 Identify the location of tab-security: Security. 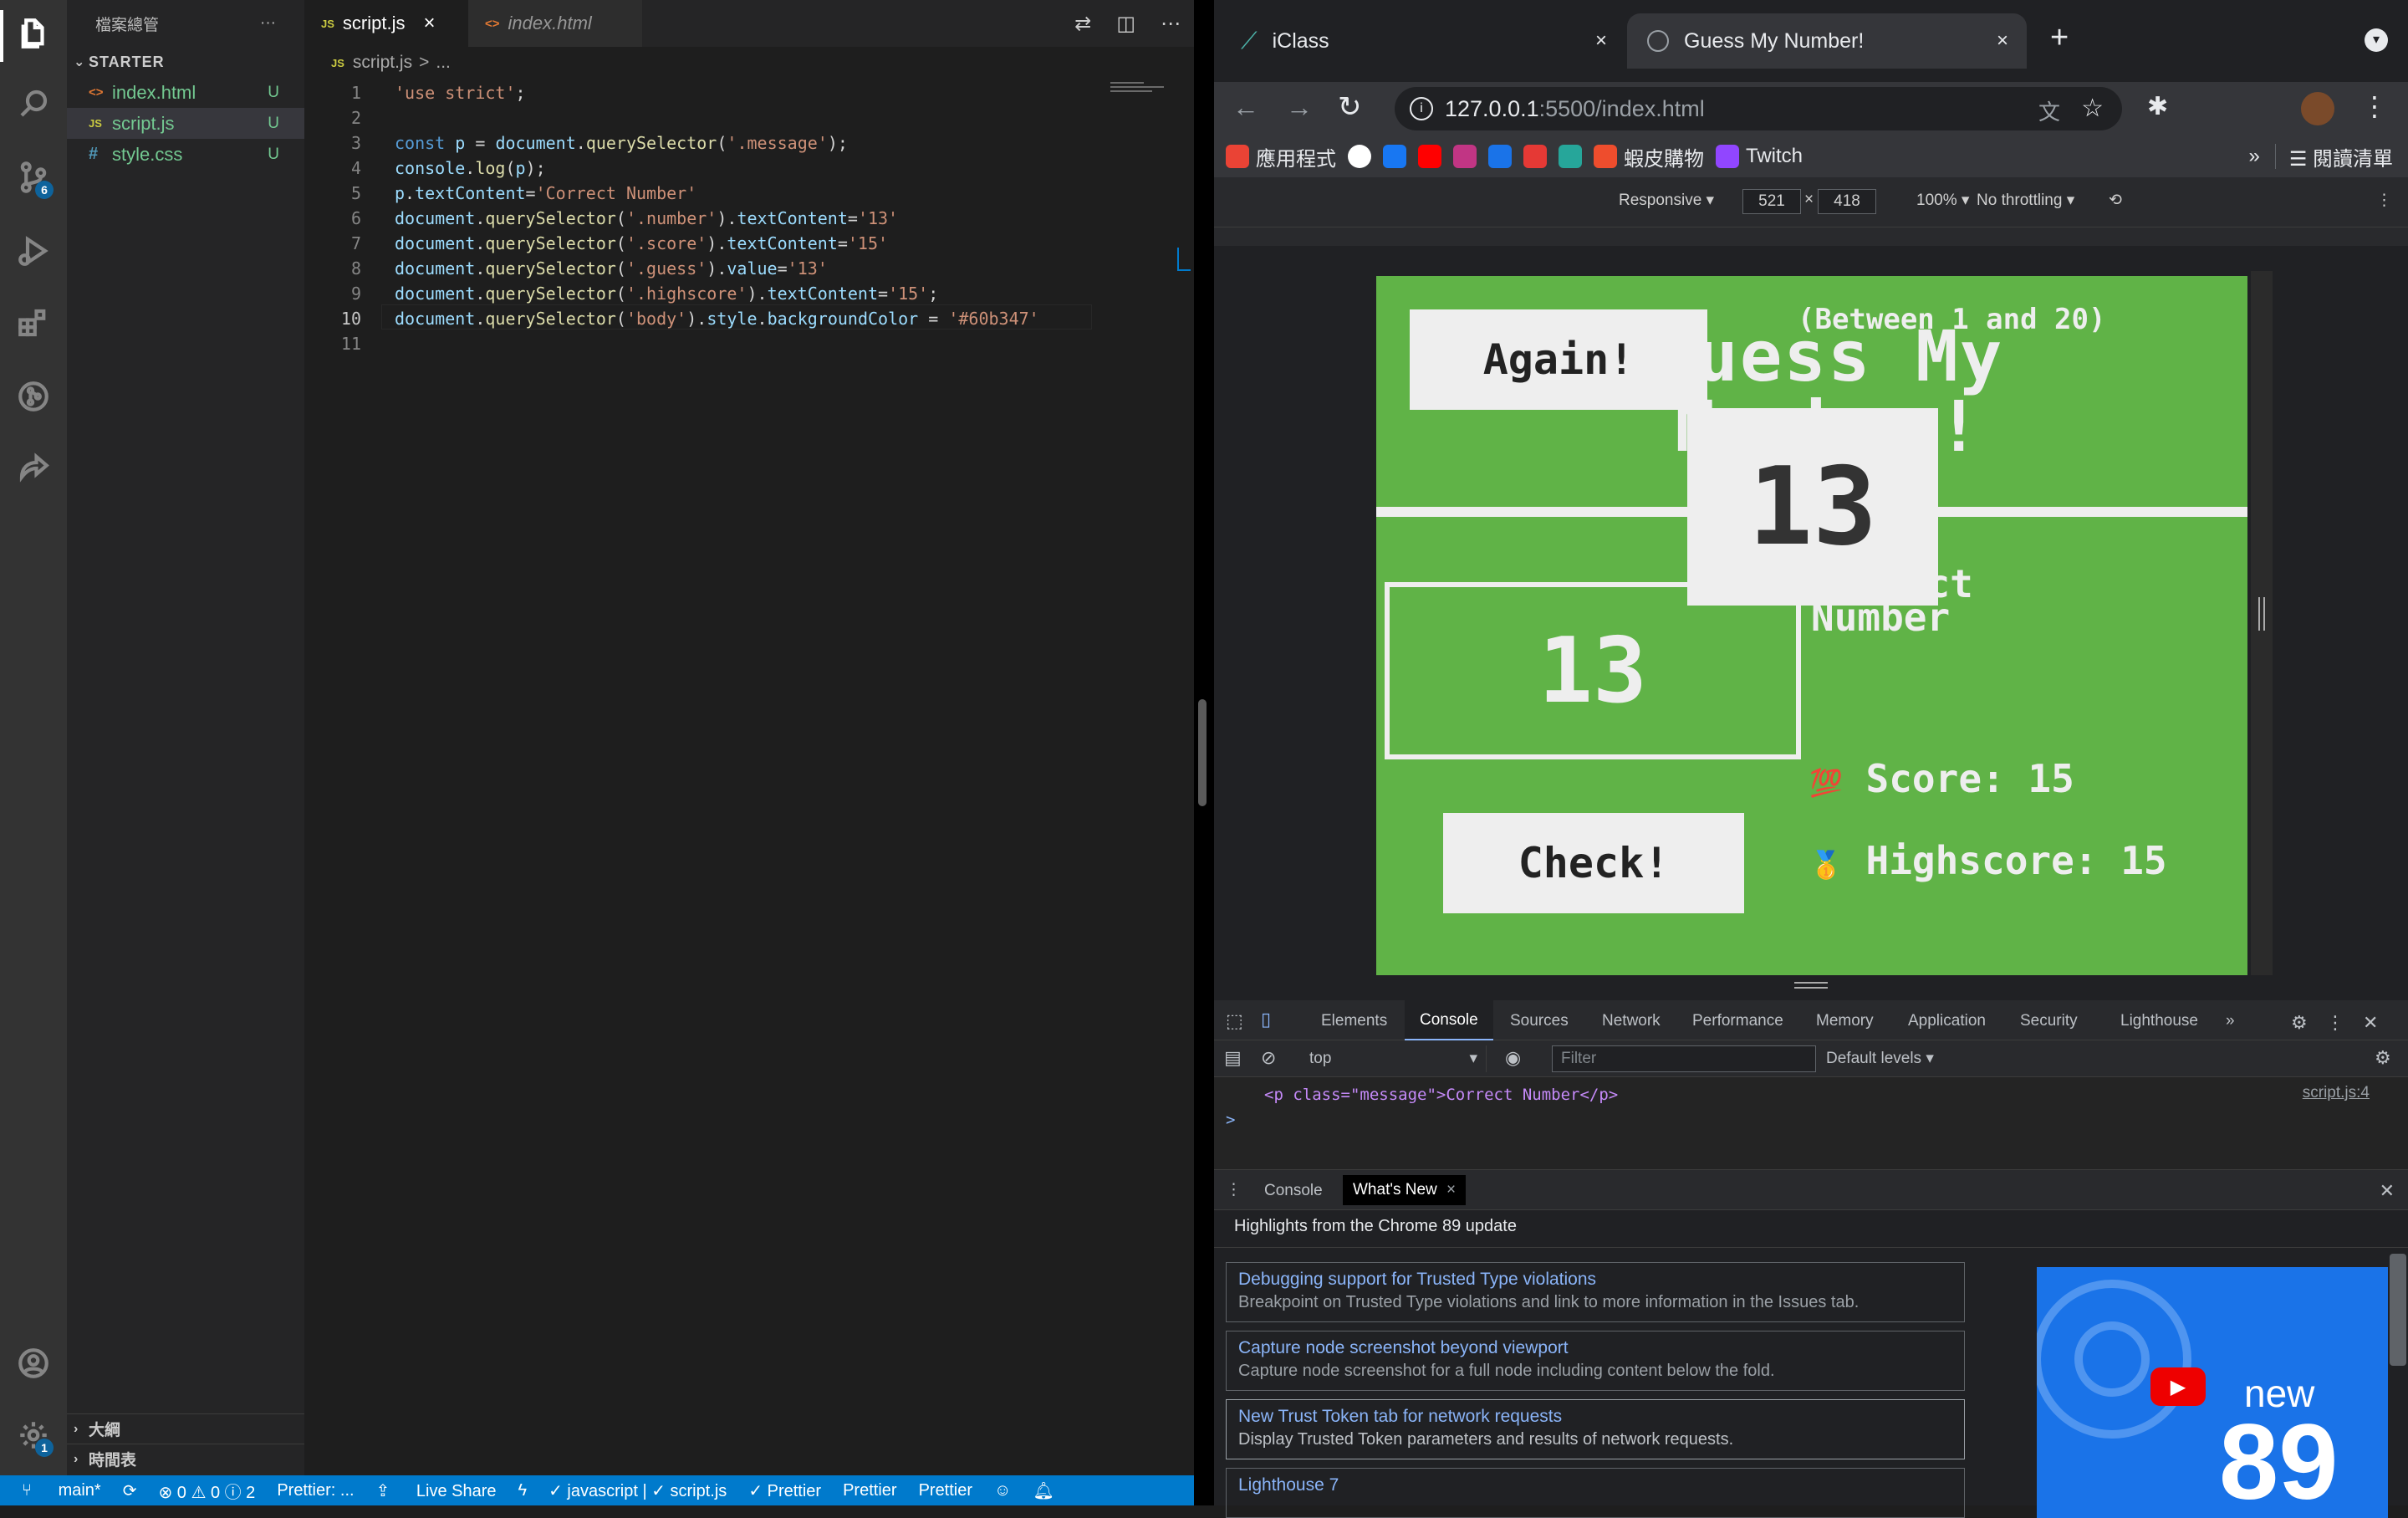
(2049, 1021).